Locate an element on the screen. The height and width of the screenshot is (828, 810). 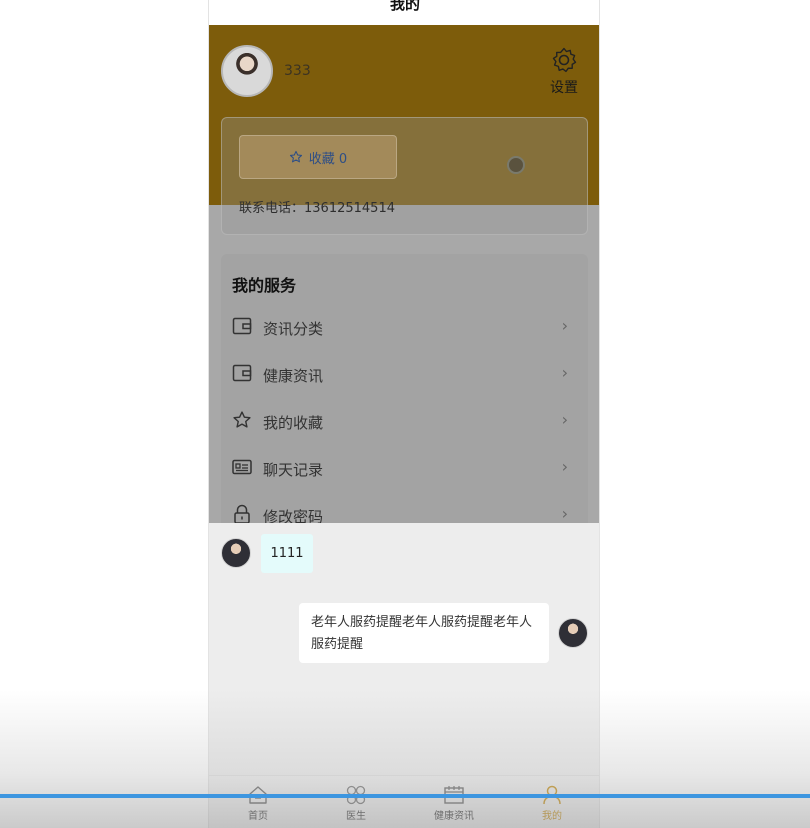
tab-health-news: 健康资讯 is located at coordinates (454, 802).